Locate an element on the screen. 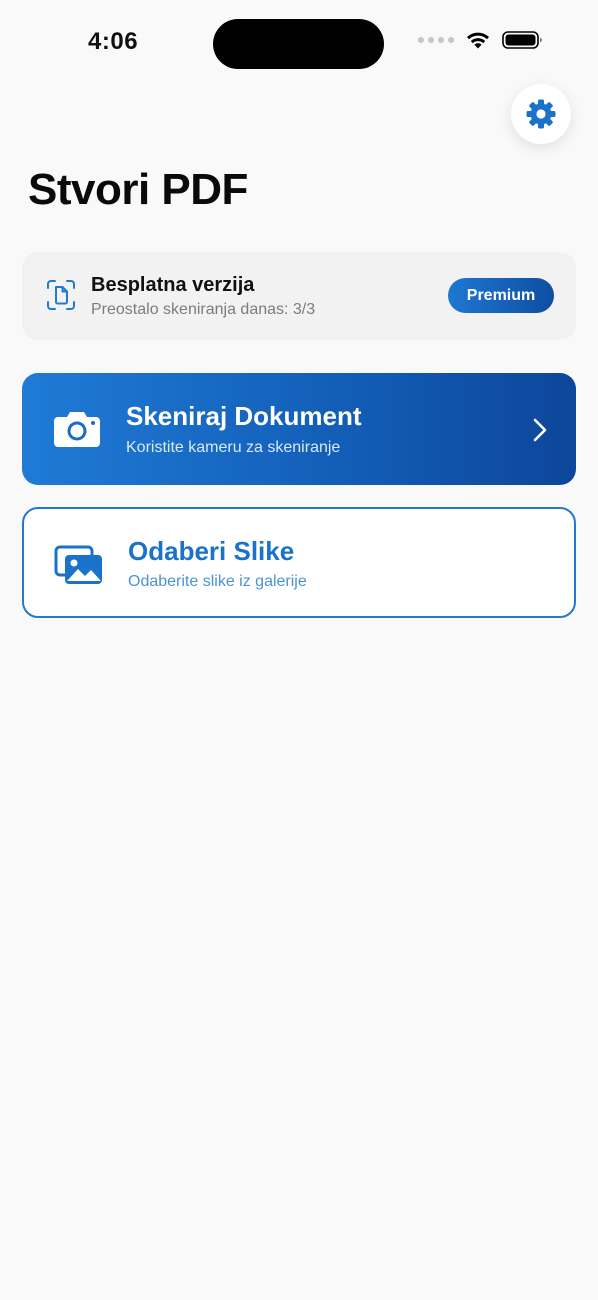  plan-title: Besplatna verzija is located at coordinates (173, 285).